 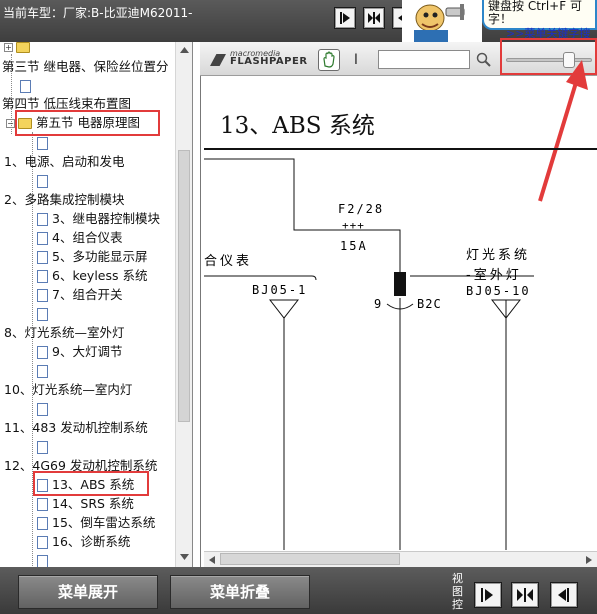 I want to click on tree-item: +, so click(x=17, y=46).